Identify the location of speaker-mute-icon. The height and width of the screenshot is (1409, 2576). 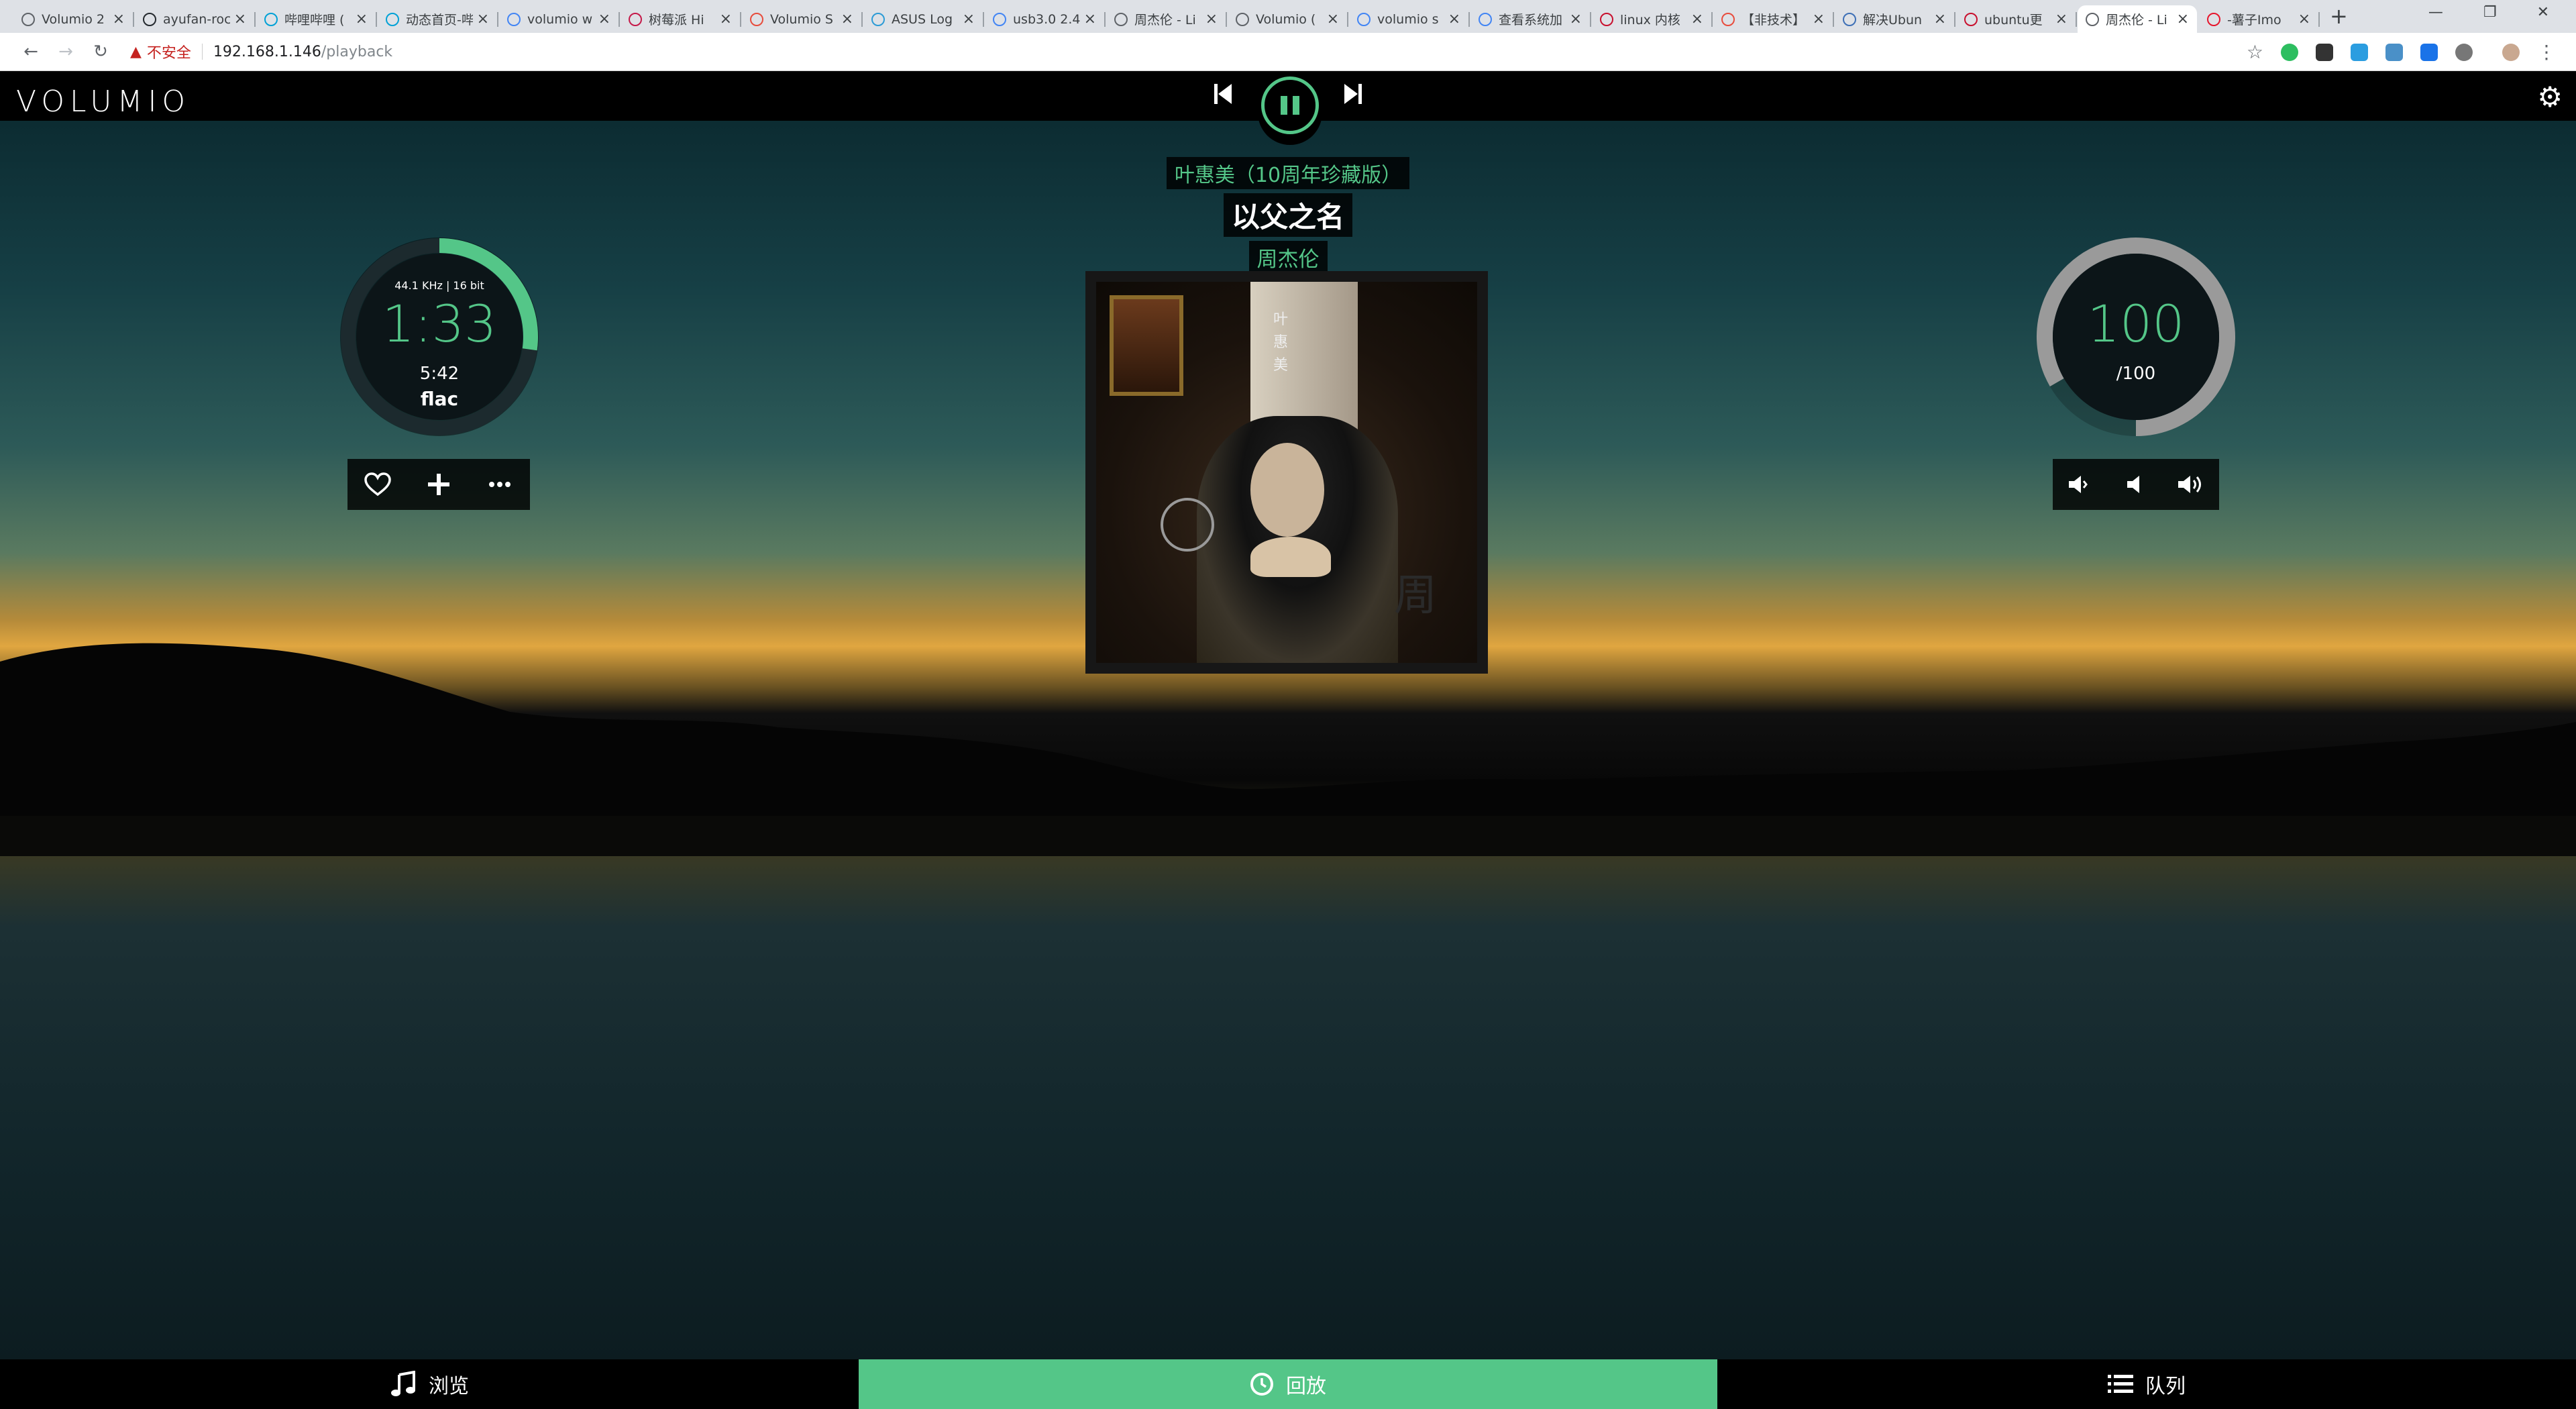
(2078, 484).